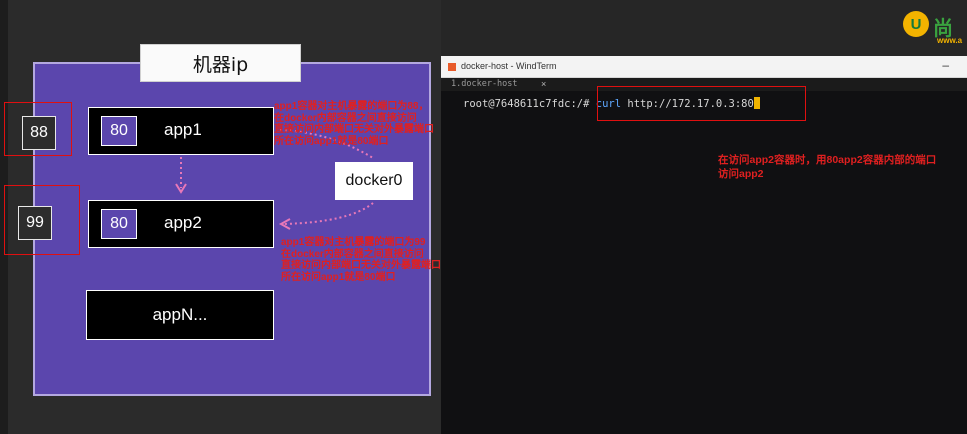 The height and width of the screenshot is (434, 967). I want to click on terminal-titlebar: docker-host - WindTerm –, so click(704, 67).